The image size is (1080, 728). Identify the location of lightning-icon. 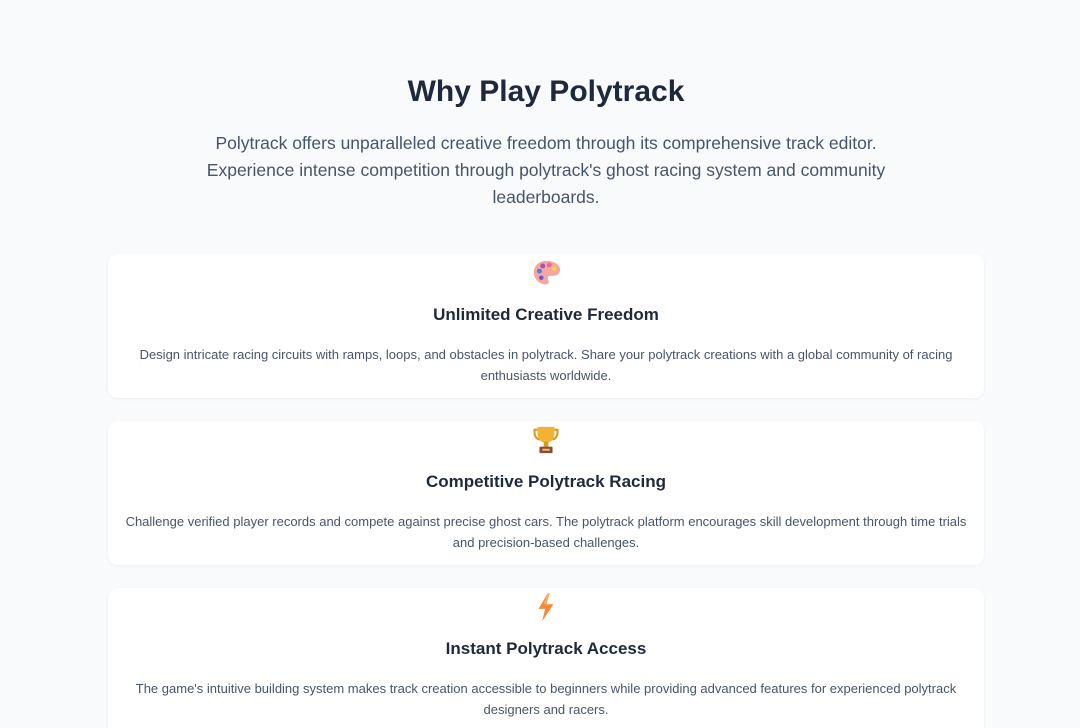
(546, 607).